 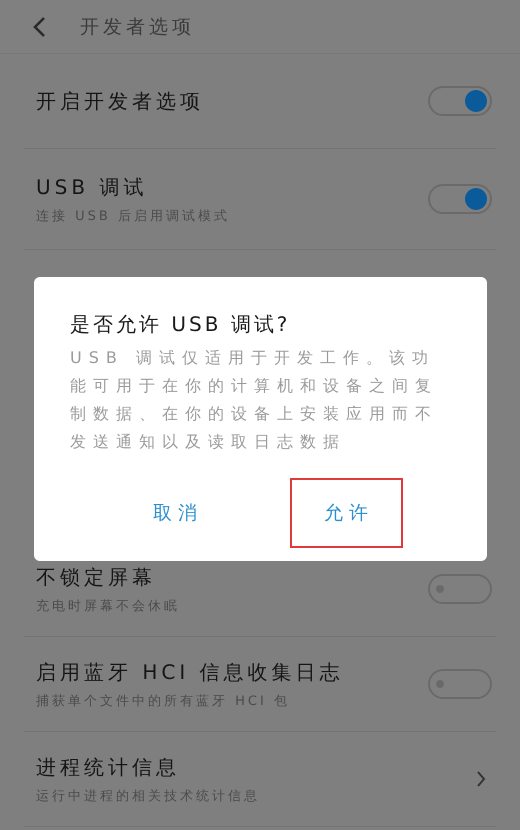 I want to click on dialog-message: USB 调试仅适用于开发工作。该功能可用于在你的计算机和设备之间复制数据、在你的设备上安装应用而不发送通知以及读取日志数据, so click(x=254, y=400).